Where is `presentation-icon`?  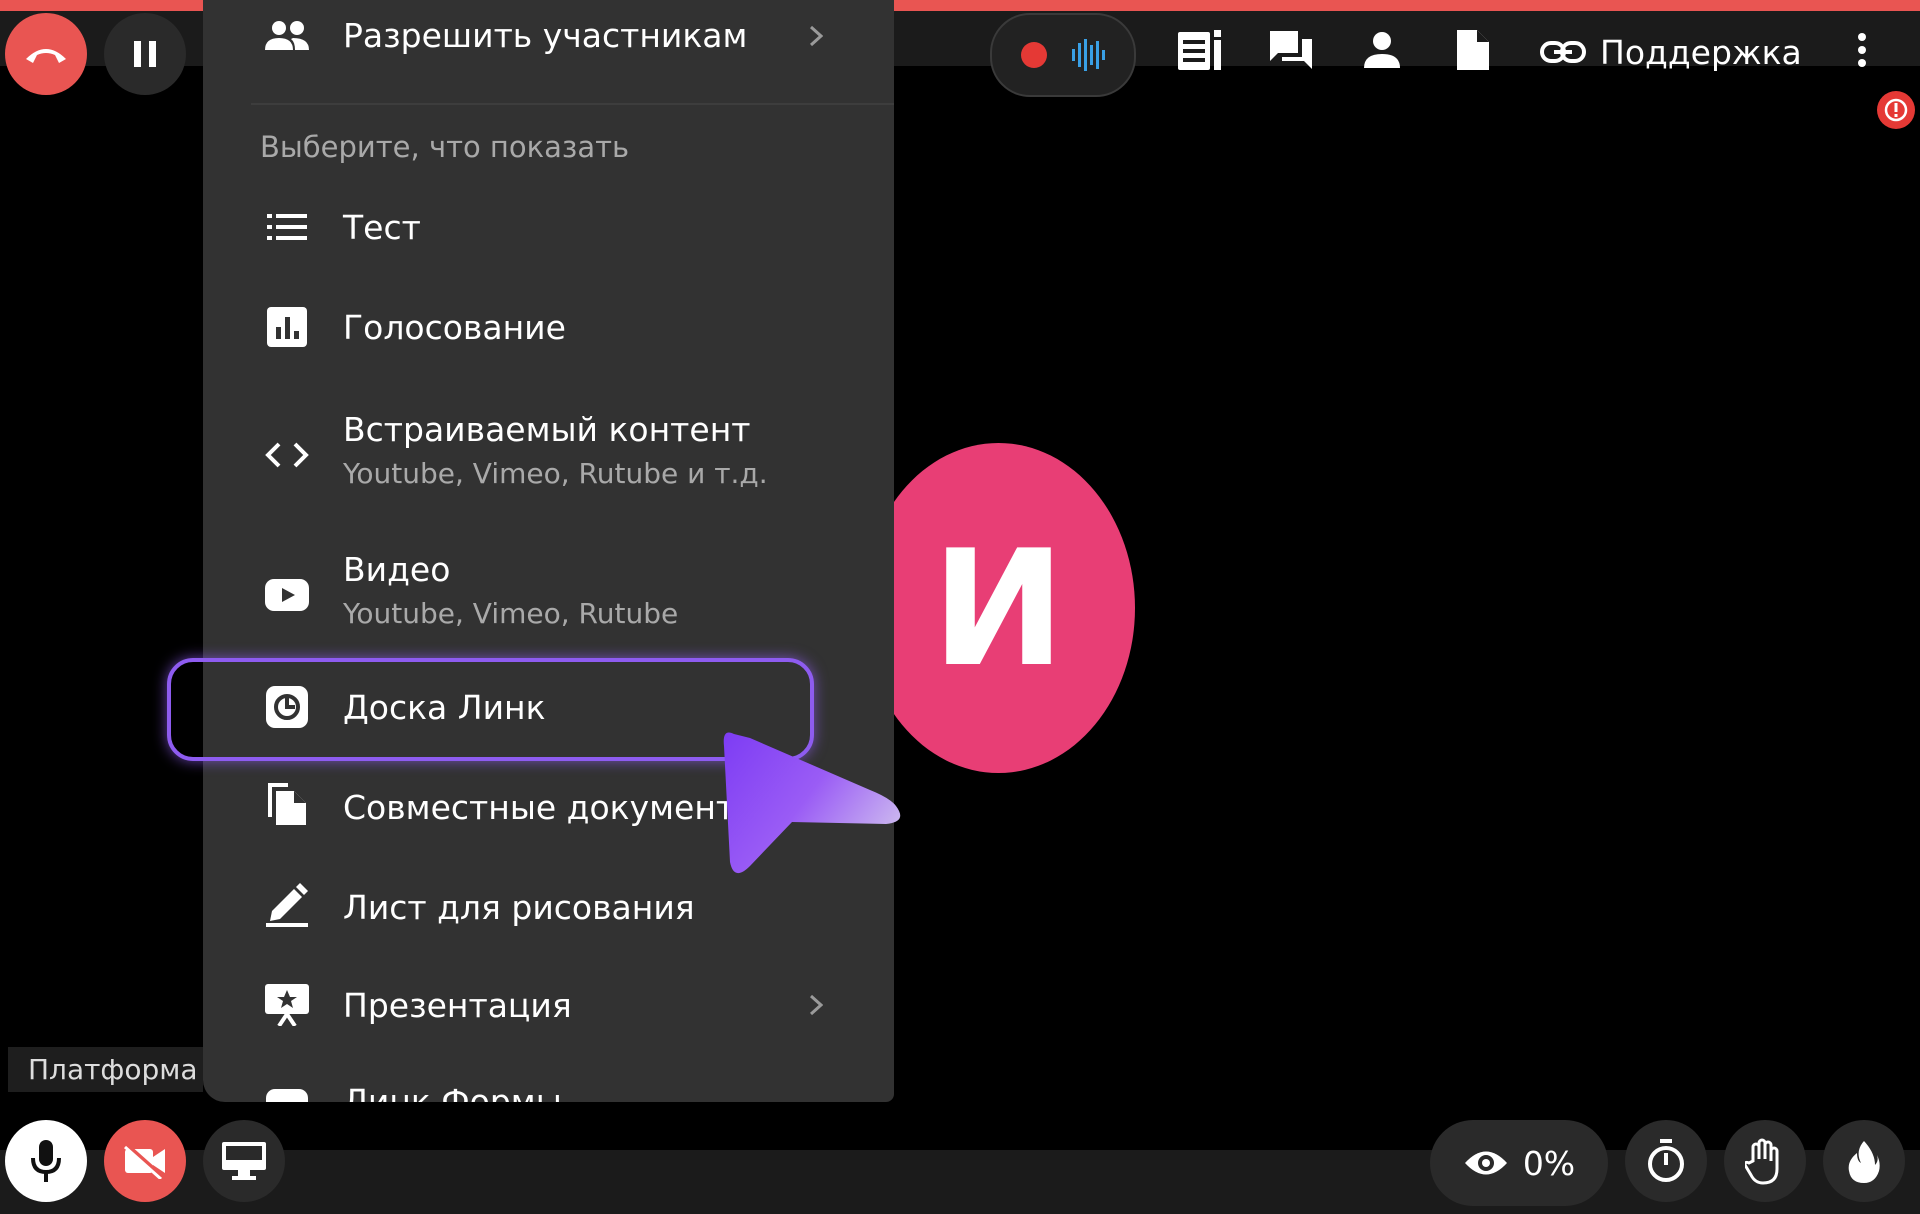
presentation-icon is located at coordinates (287, 1004).